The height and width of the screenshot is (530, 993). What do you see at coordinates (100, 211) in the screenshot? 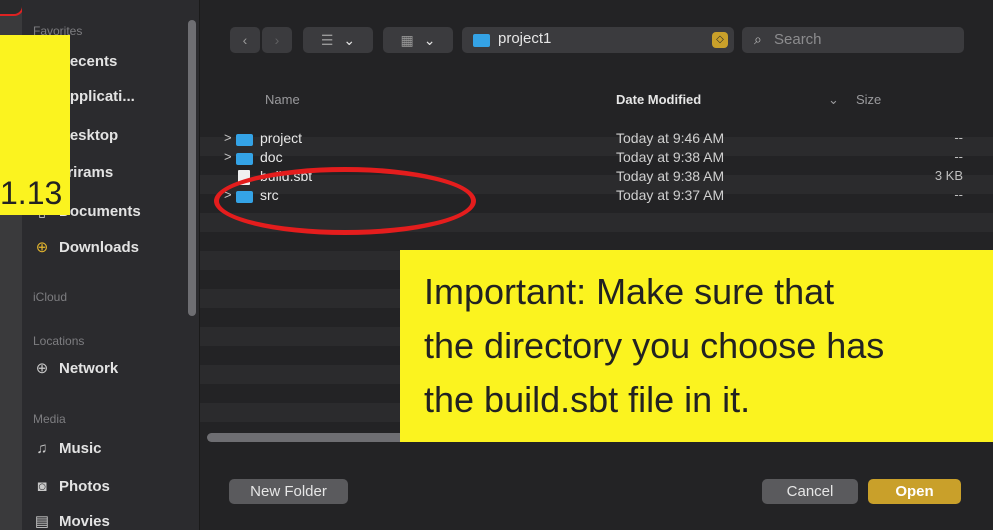
I see `sidebar-item-label: Documents` at bounding box center [100, 211].